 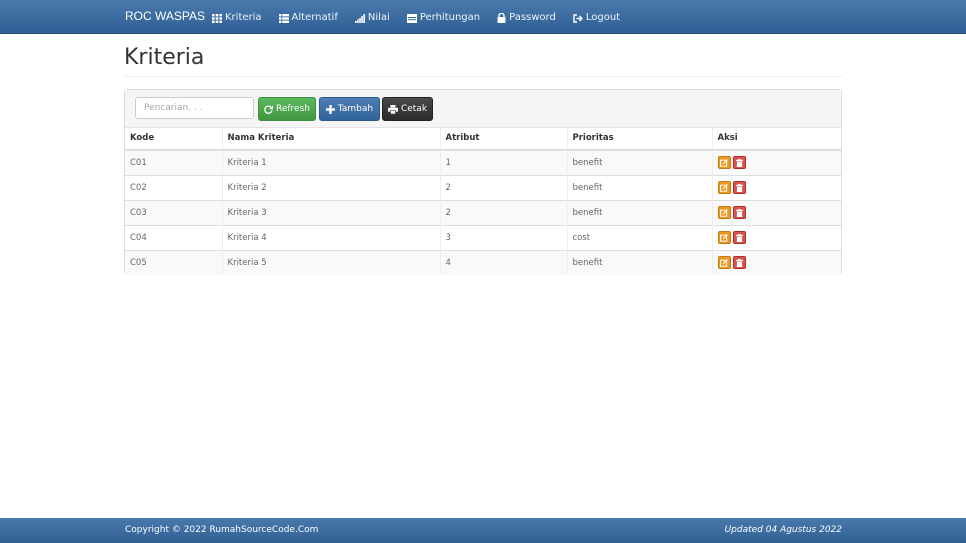 What do you see at coordinates (504, 139) in the screenshot?
I see `header-atribut: Atribut` at bounding box center [504, 139].